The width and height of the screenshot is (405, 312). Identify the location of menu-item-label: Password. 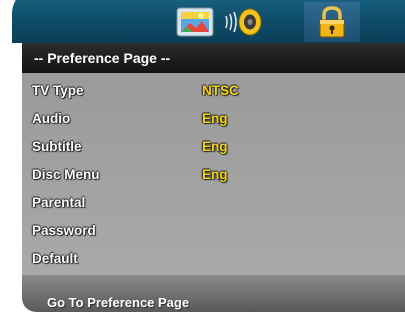
(64, 230).